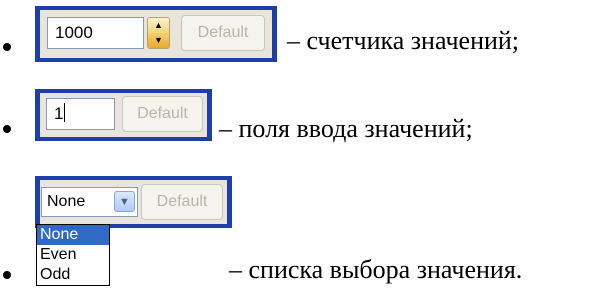  I want to click on spinner-description: – счетчика значений;, so click(403, 40).